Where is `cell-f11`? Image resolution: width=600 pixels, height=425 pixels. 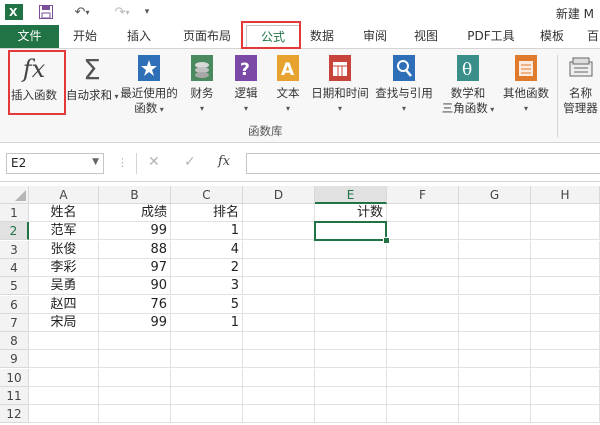
cell-f11 is located at coordinates (423, 396).